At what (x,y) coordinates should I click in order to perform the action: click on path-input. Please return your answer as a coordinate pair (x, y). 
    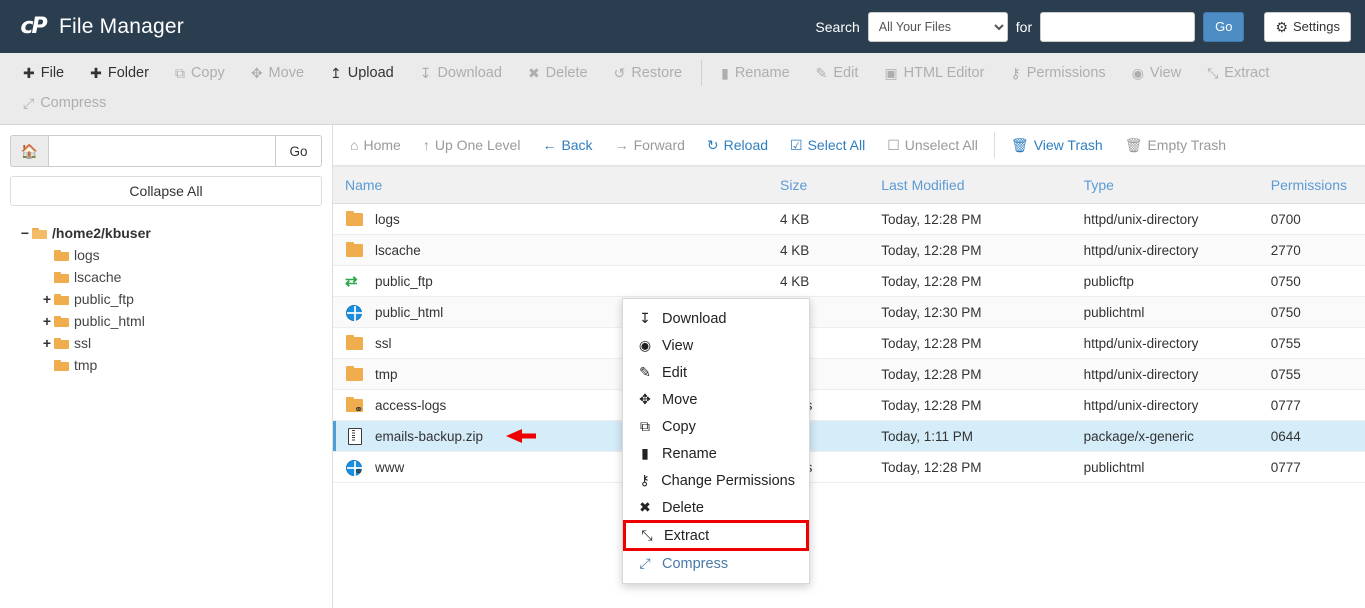
    Looking at the image, I should click on (161, 151).